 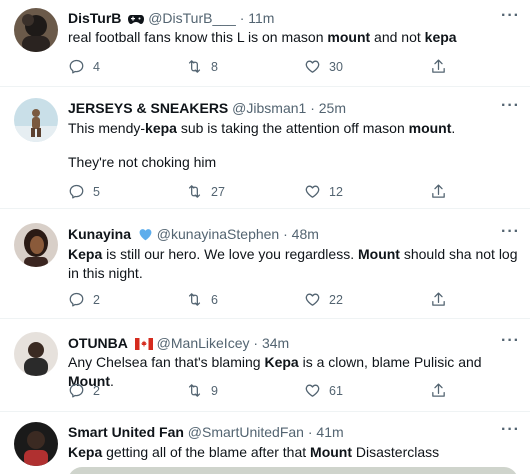 I want to click on retweet-button: 8, so click(x=202, y=66).